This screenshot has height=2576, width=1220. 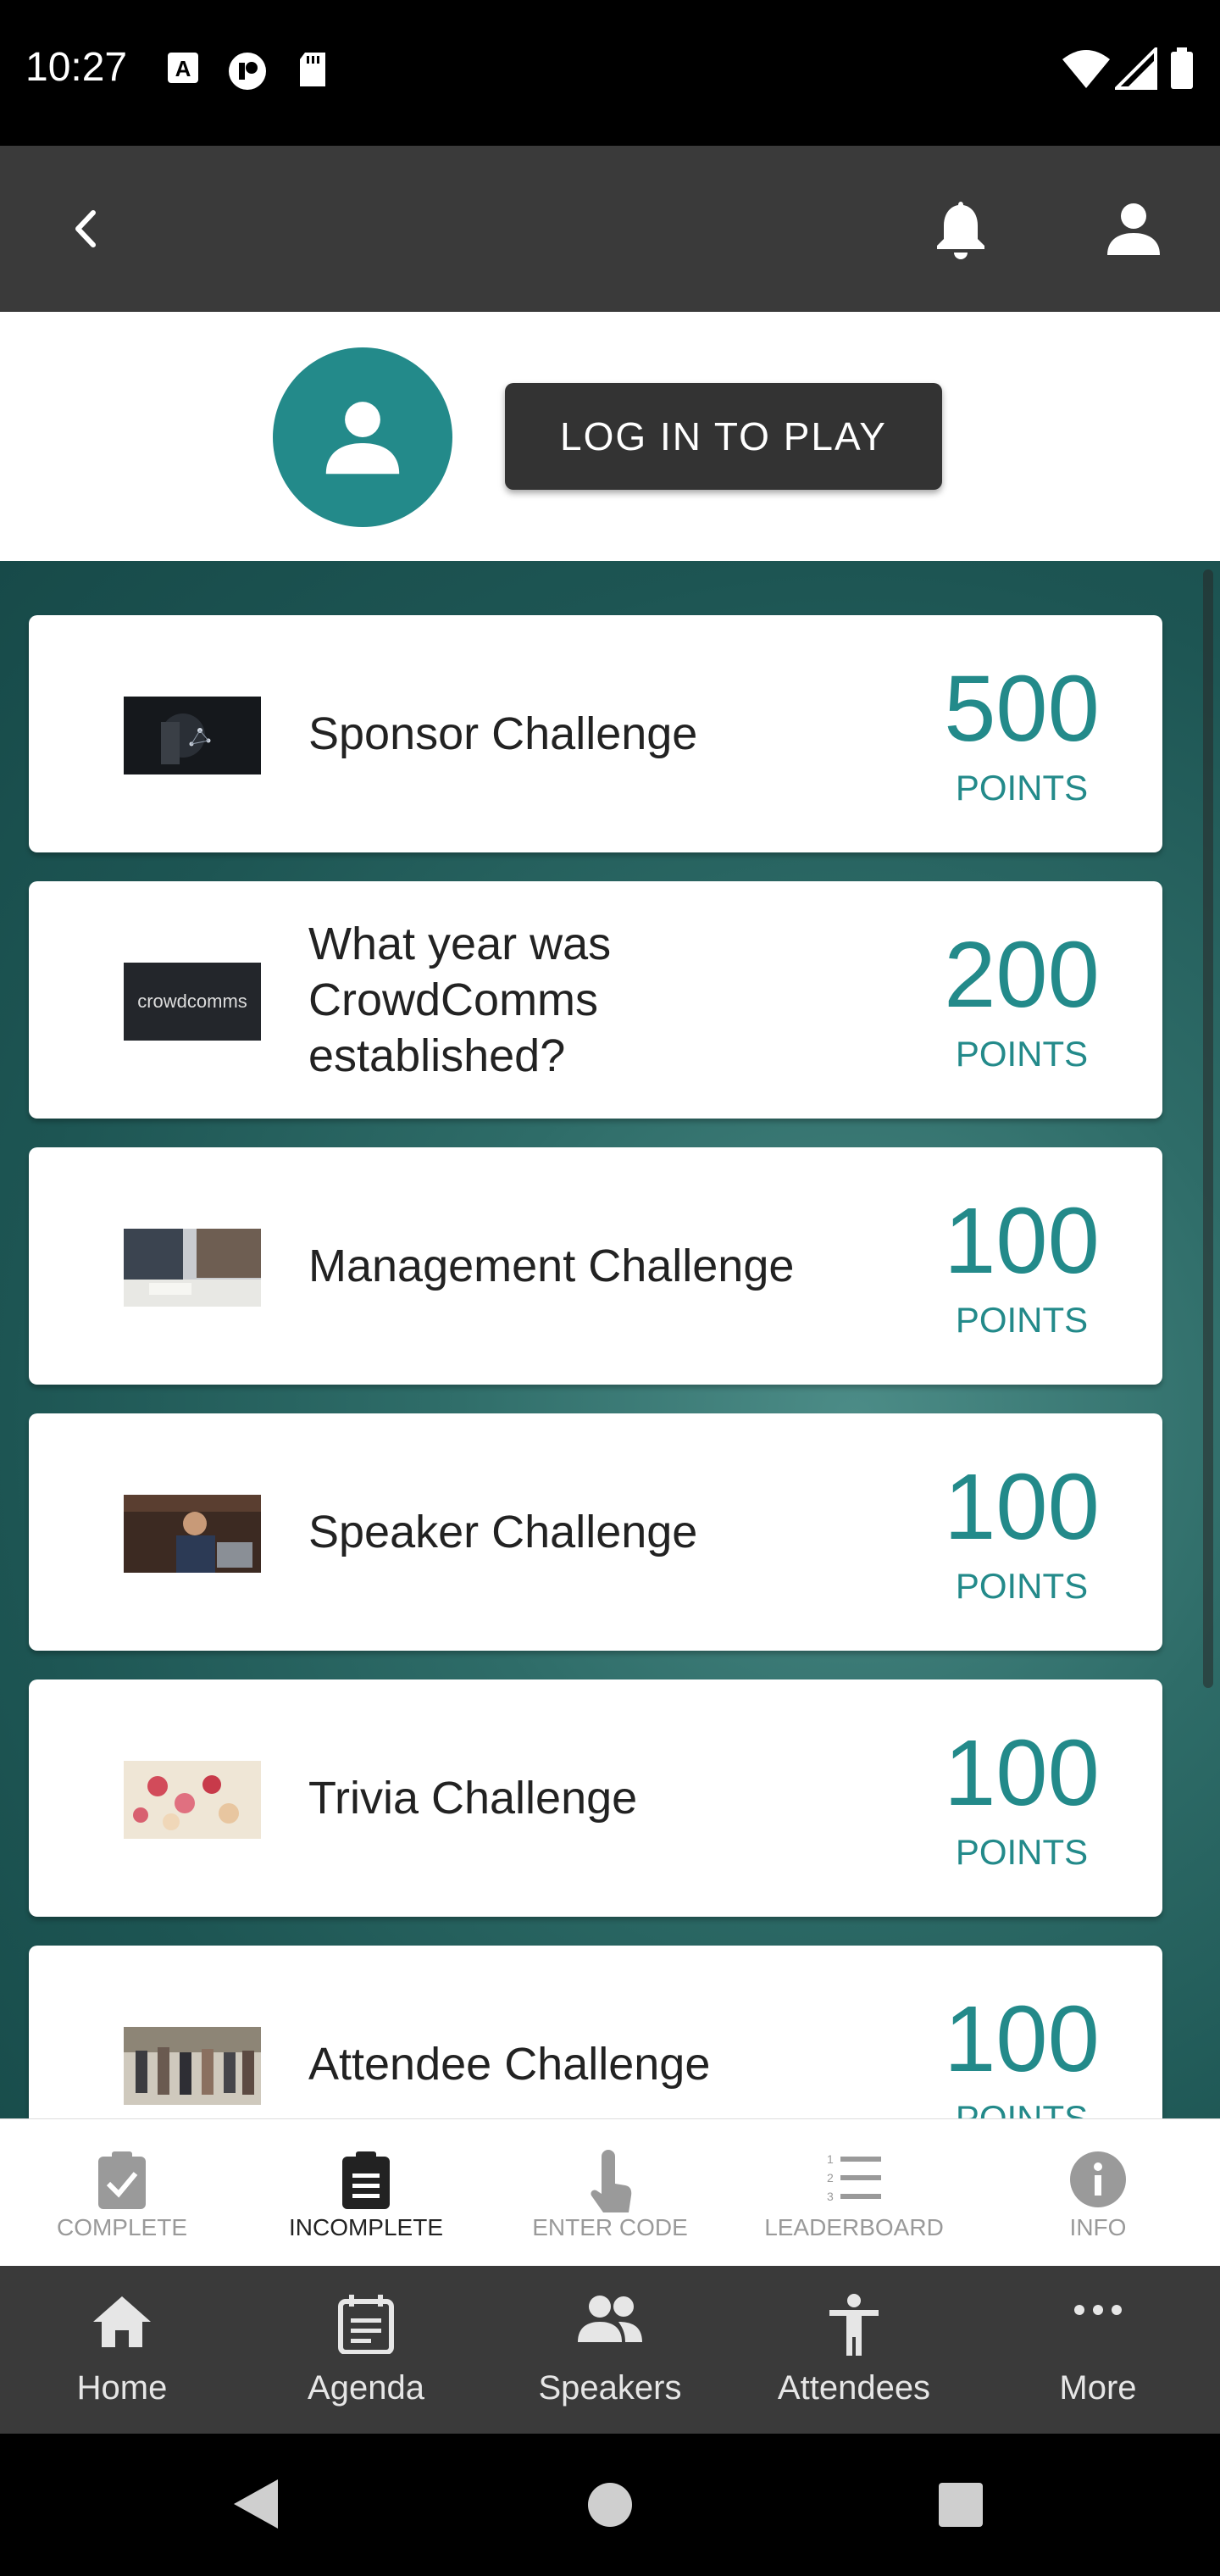 I want to click on challenge-title: Management Challenge, so click(x=551, y=1266).